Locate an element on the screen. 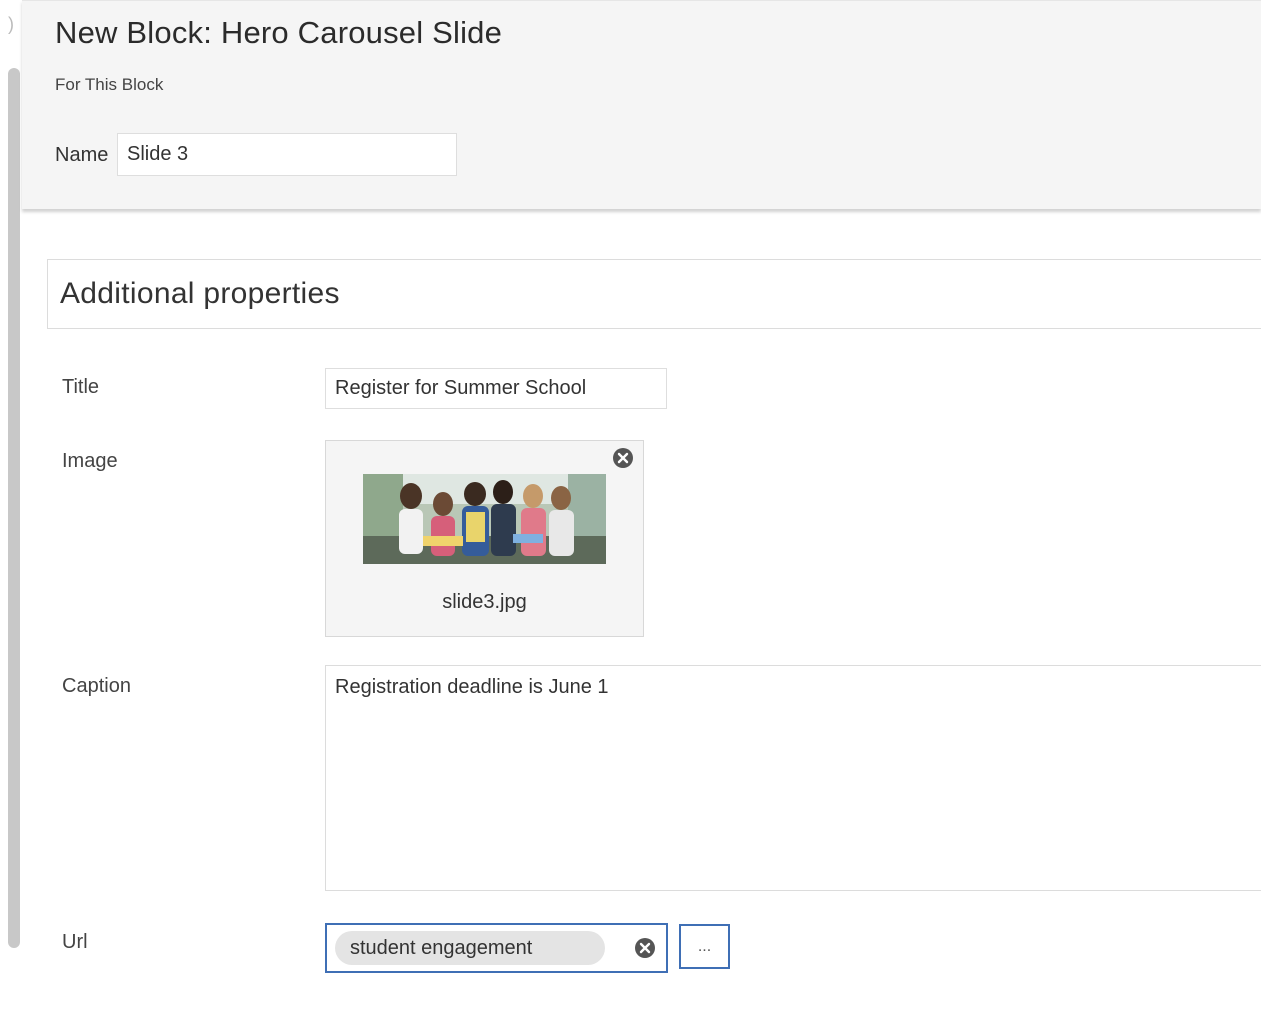 This screenshot has height=1030, width=1261. remove-image-icon is located at coordinates (623, 458).